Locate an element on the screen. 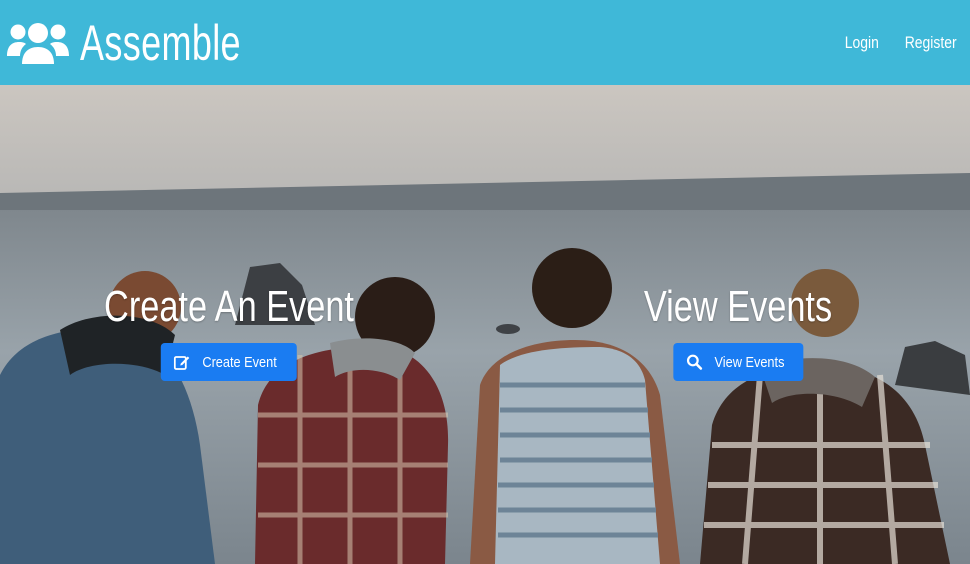  create-event-button-label: Create Event is located at coordinates (240, 362).